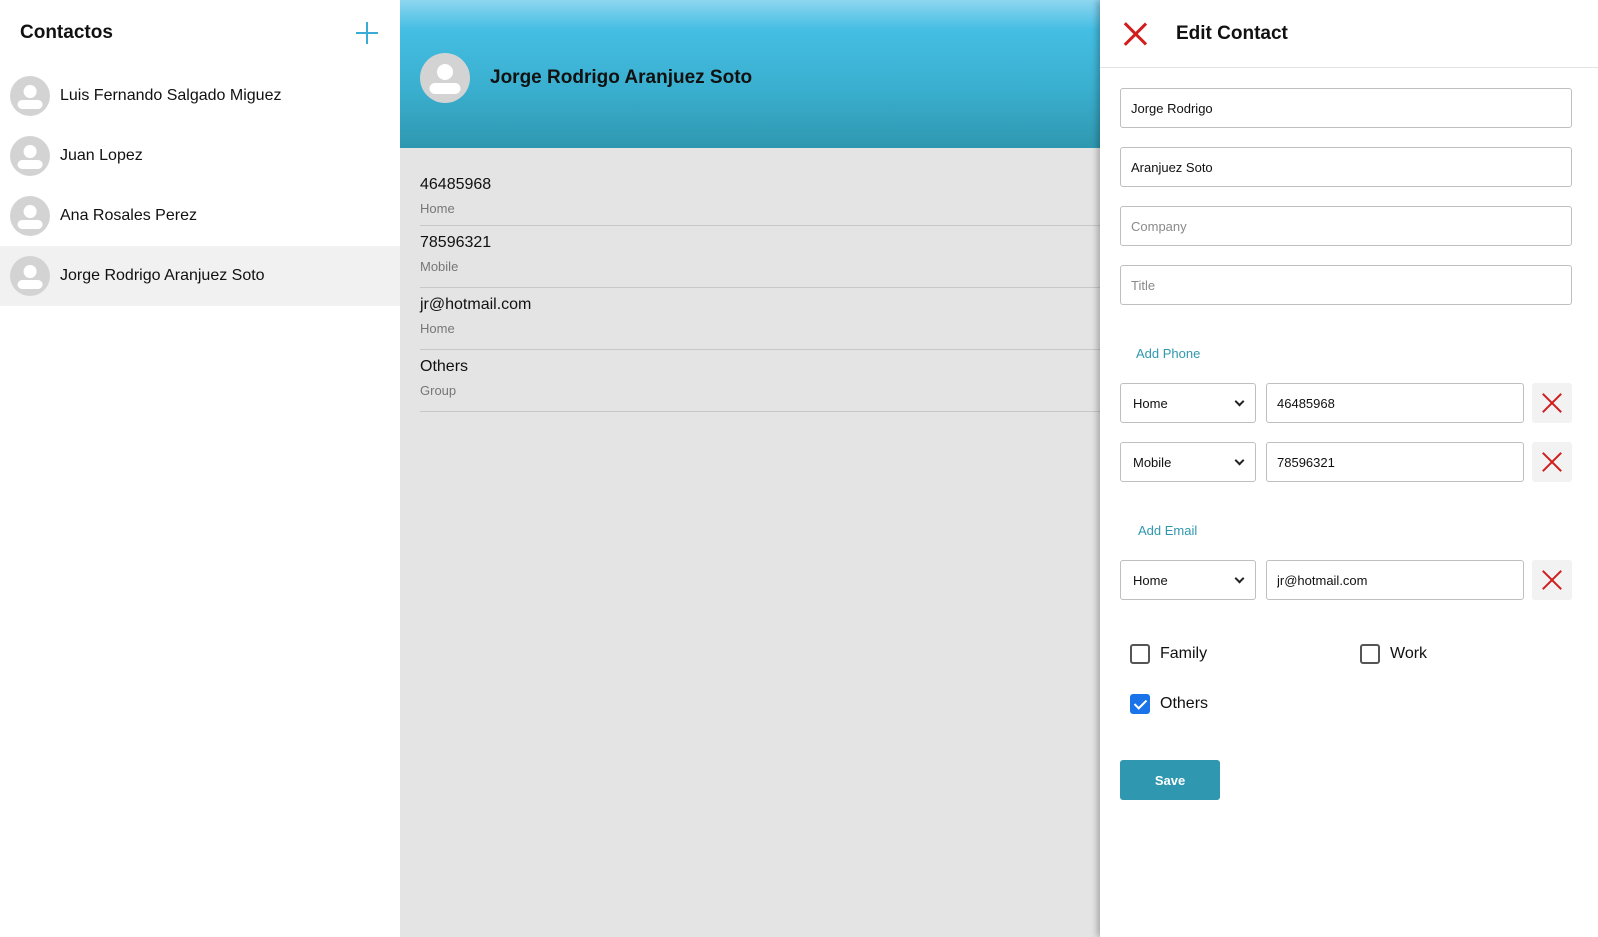  What do you see at coordinates (1188, 403) in the screenshot?
I see `phone-type-select: Home` at bounding box center [1188, 403].